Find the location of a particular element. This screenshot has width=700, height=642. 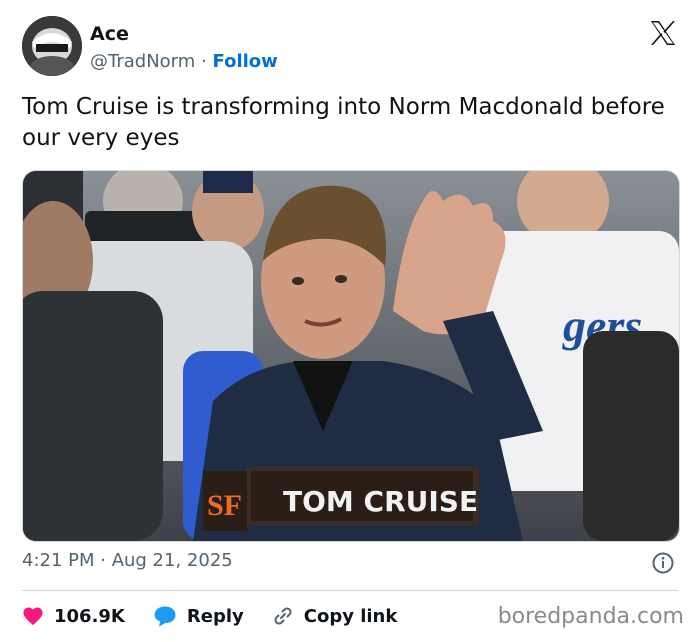

avatar is located at coordinates (52, 46).